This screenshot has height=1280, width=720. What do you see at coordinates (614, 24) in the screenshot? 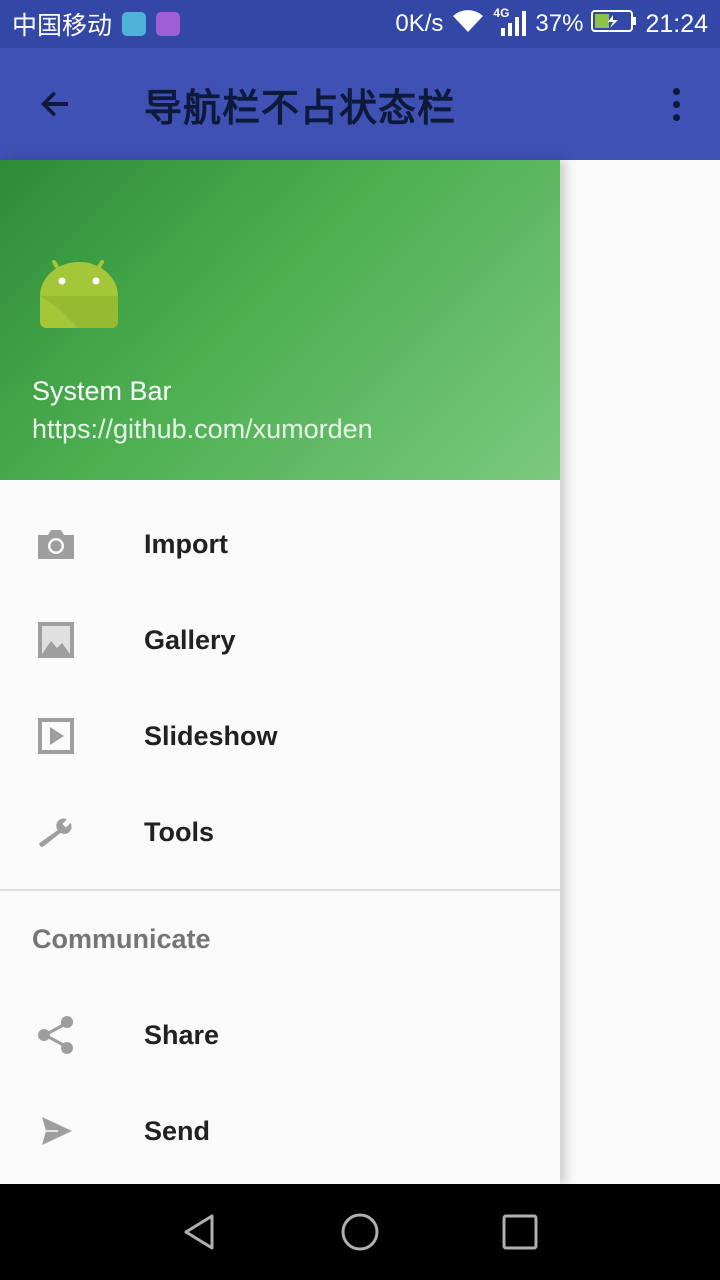
I see `battery-icon` at bounding box center [614, 24].